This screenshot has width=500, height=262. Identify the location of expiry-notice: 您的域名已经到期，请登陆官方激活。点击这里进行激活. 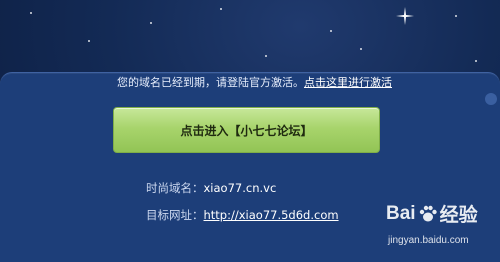
(254, 82).